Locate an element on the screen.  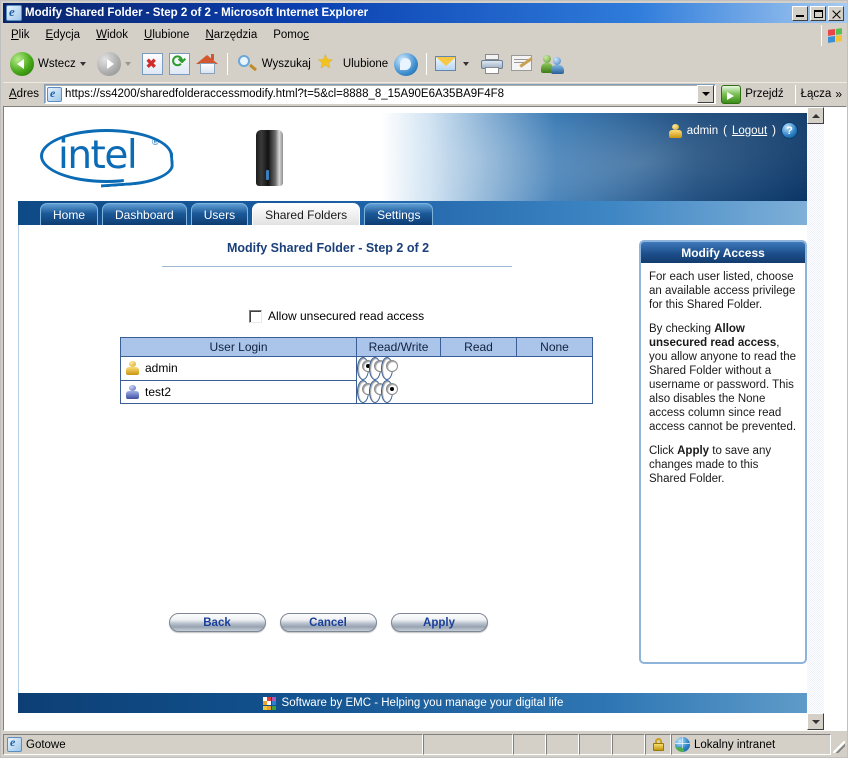
resize-grip is located at coordinates (839, 744).